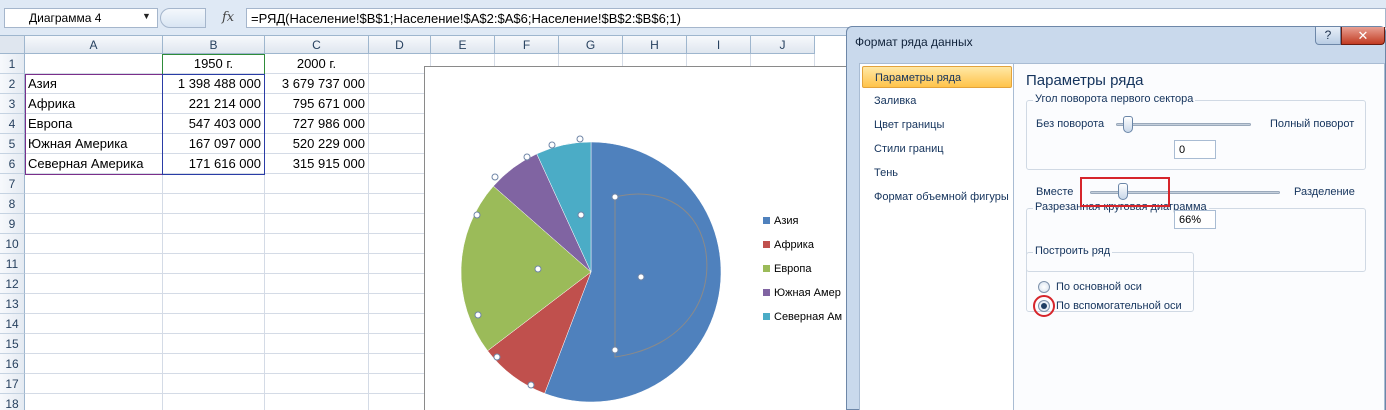 This screenshot has height=410, width=1386. What do you see at coordinates (807, 293) in the screenshot?
I see `legend-label: Южная Амер` at bounding box center [807, 293].